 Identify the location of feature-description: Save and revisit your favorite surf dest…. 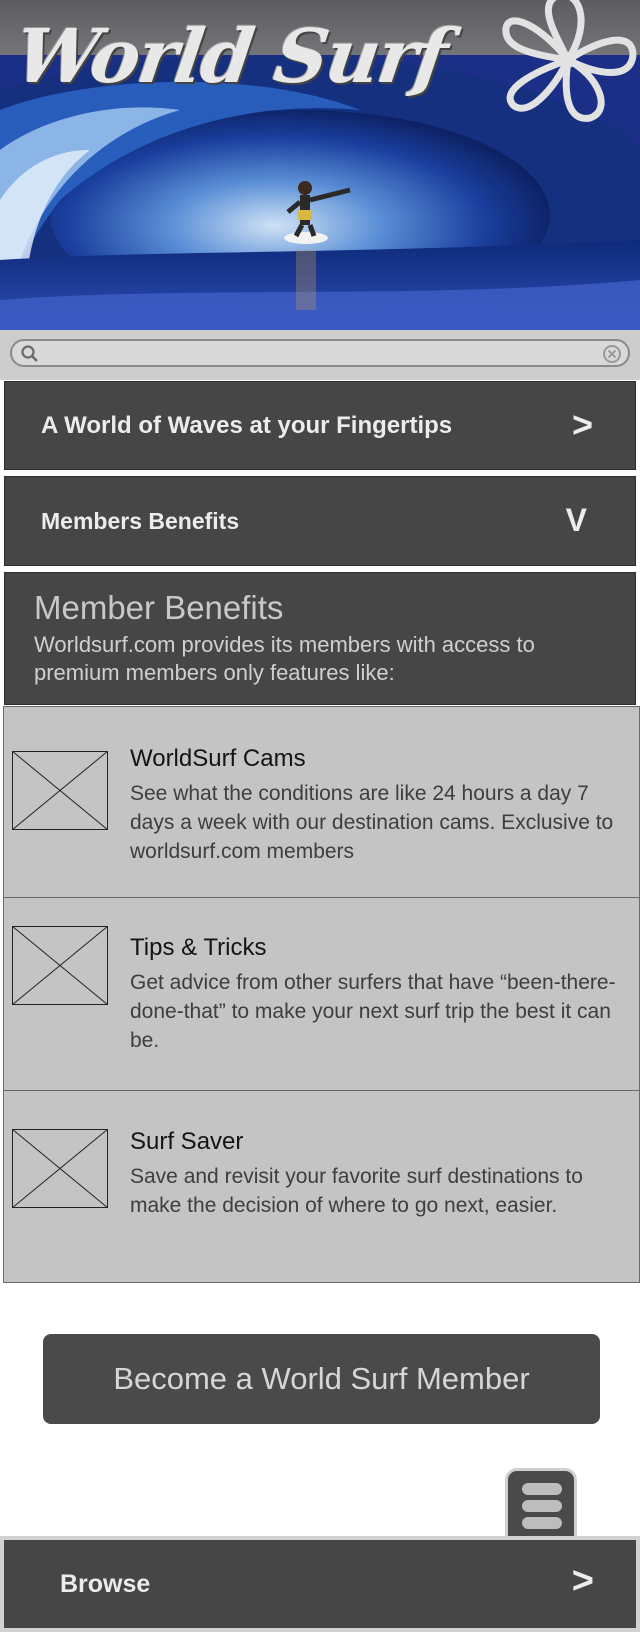
(356, 1191).